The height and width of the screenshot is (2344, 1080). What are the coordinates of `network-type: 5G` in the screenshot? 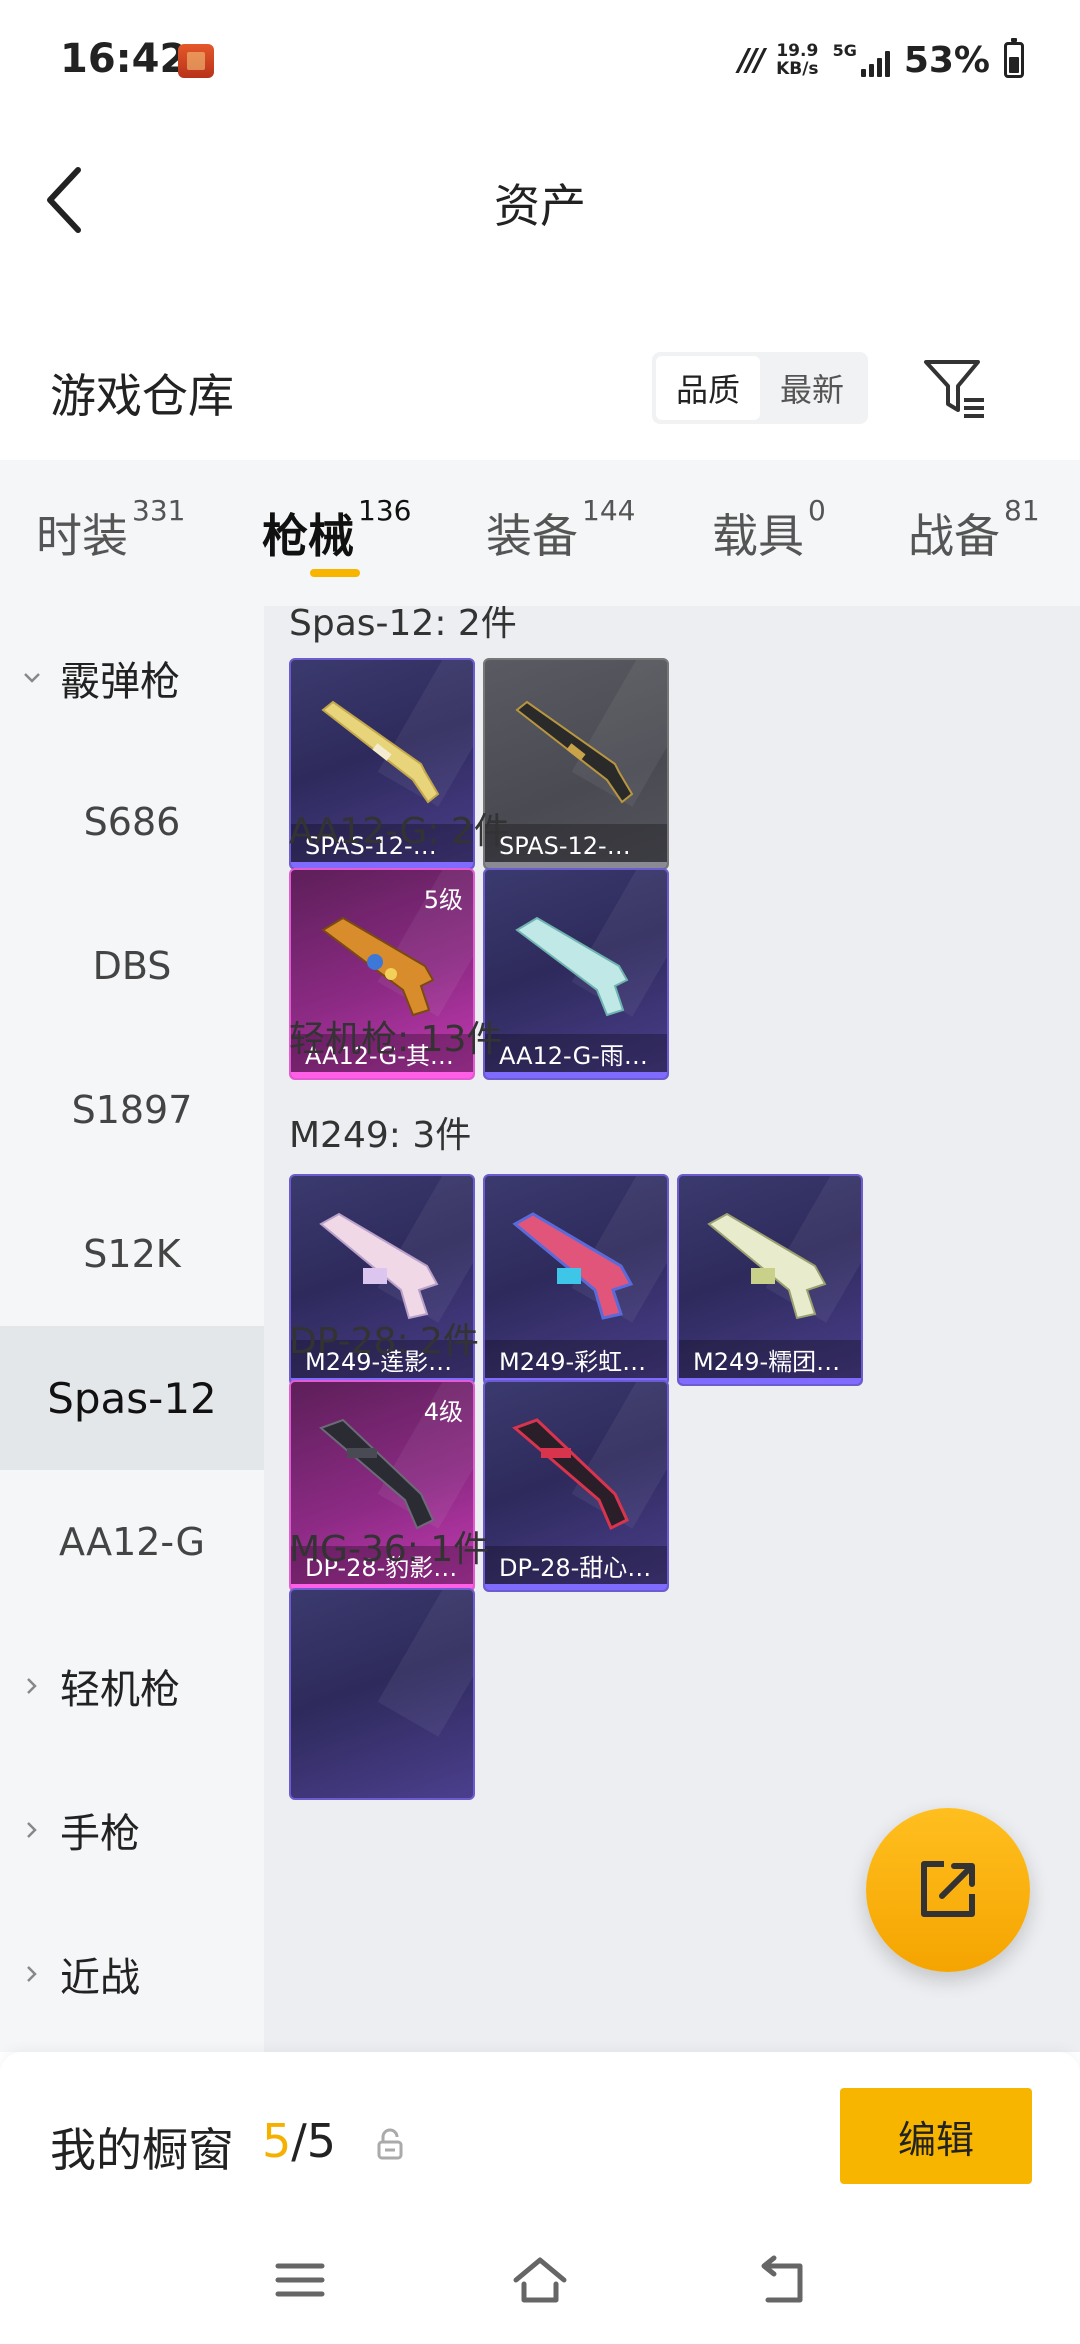 It's located at (844, 50).